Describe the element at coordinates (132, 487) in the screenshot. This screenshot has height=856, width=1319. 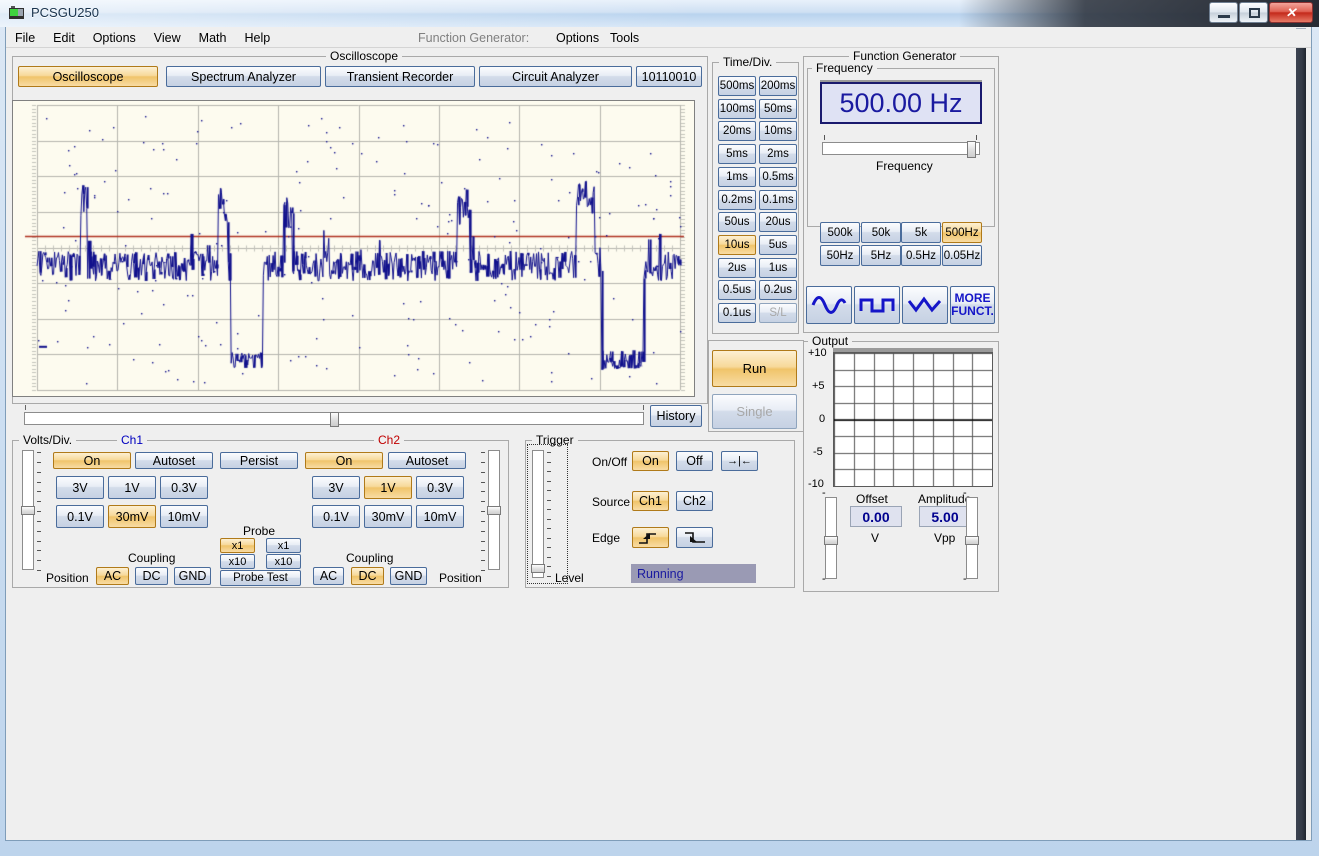
I see `ch1-range-1V: 1V` at that location.